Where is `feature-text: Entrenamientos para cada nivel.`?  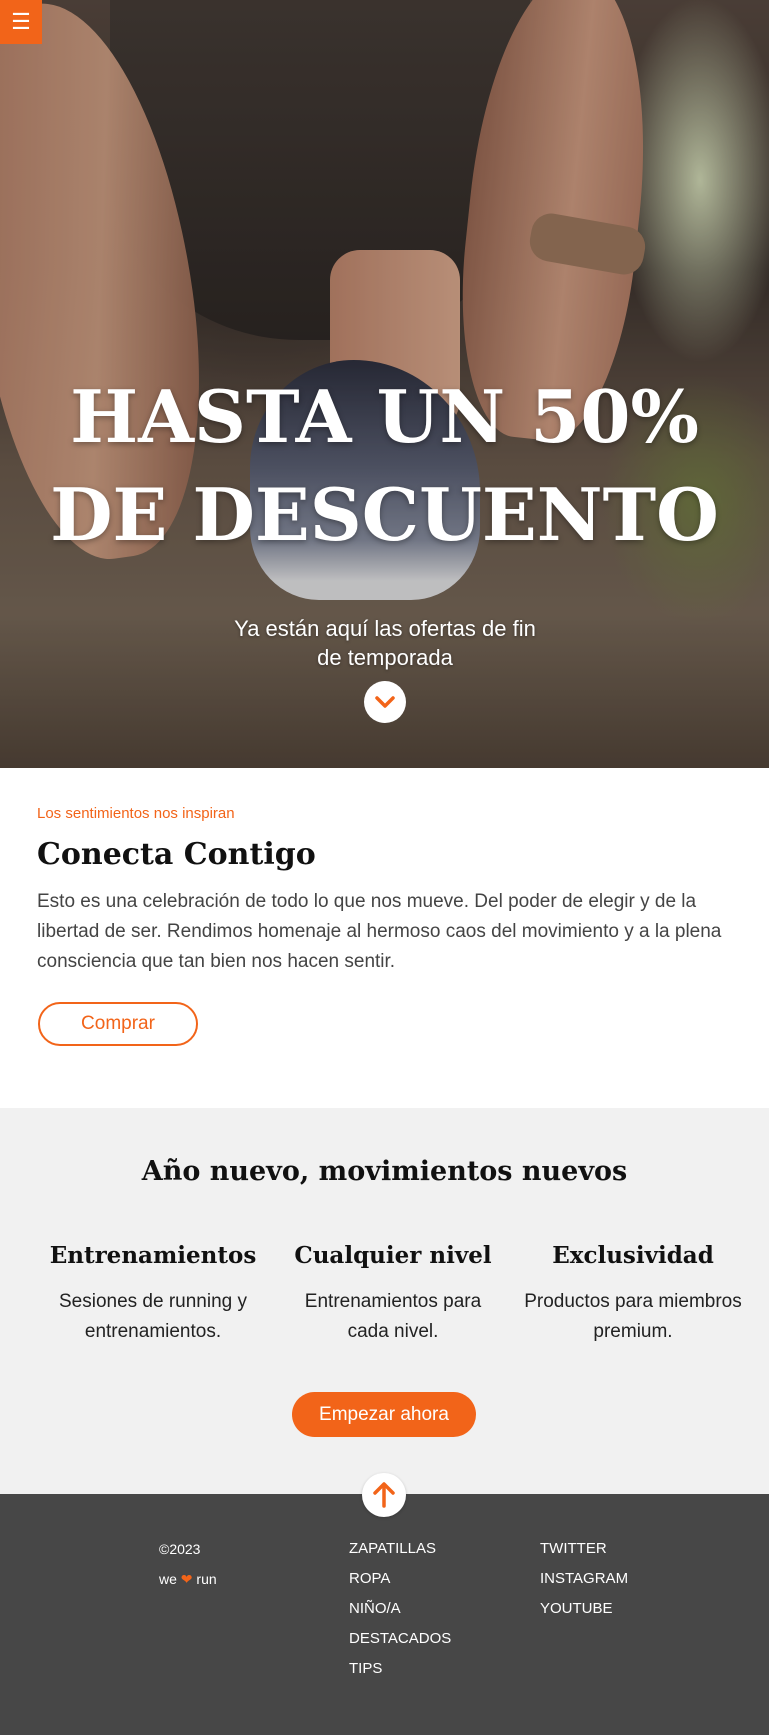
feature-text: Entrenamientos para cada nivel. is located at coordinates (393, 1316).